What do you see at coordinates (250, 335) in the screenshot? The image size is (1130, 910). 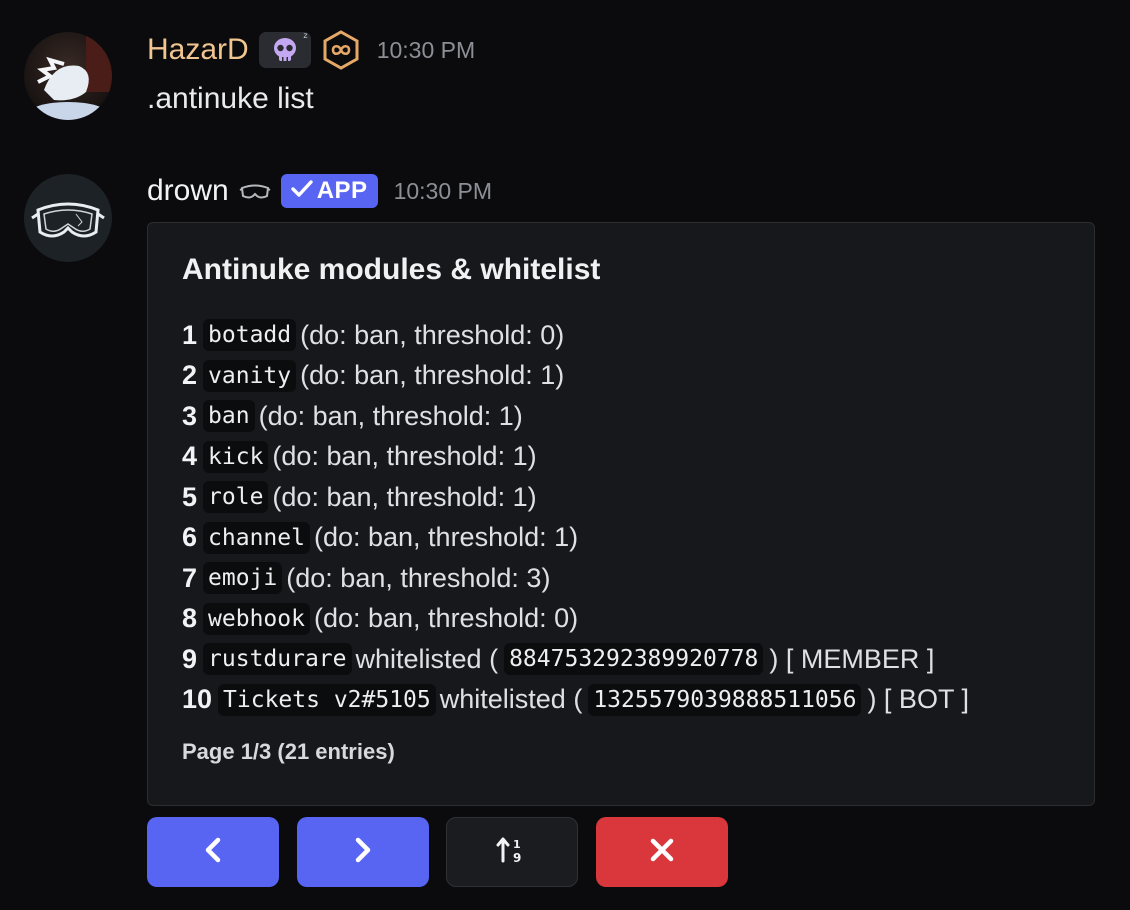 I see `module-code: botadd` at bounding box center [250, 335].